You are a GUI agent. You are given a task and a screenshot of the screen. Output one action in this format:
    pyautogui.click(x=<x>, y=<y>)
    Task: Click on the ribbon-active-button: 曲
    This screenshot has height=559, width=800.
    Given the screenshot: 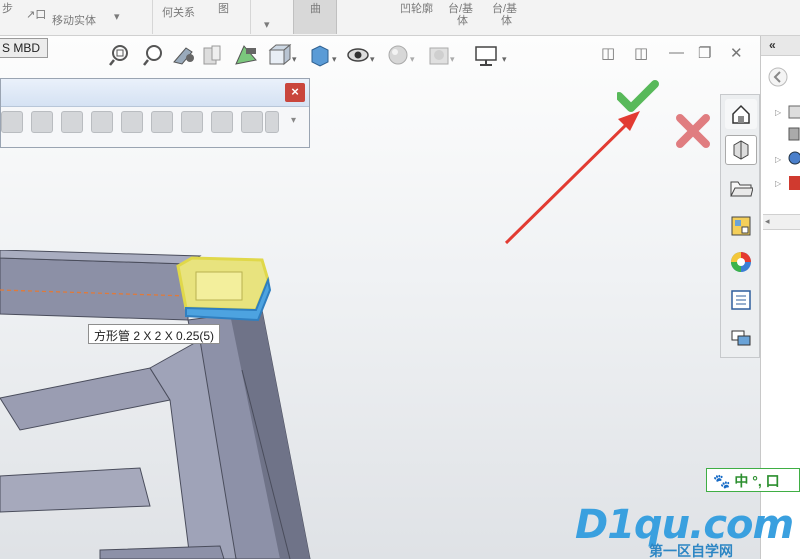 What is the action you would take?
    pyautogui.click(x=315, y=17)
    